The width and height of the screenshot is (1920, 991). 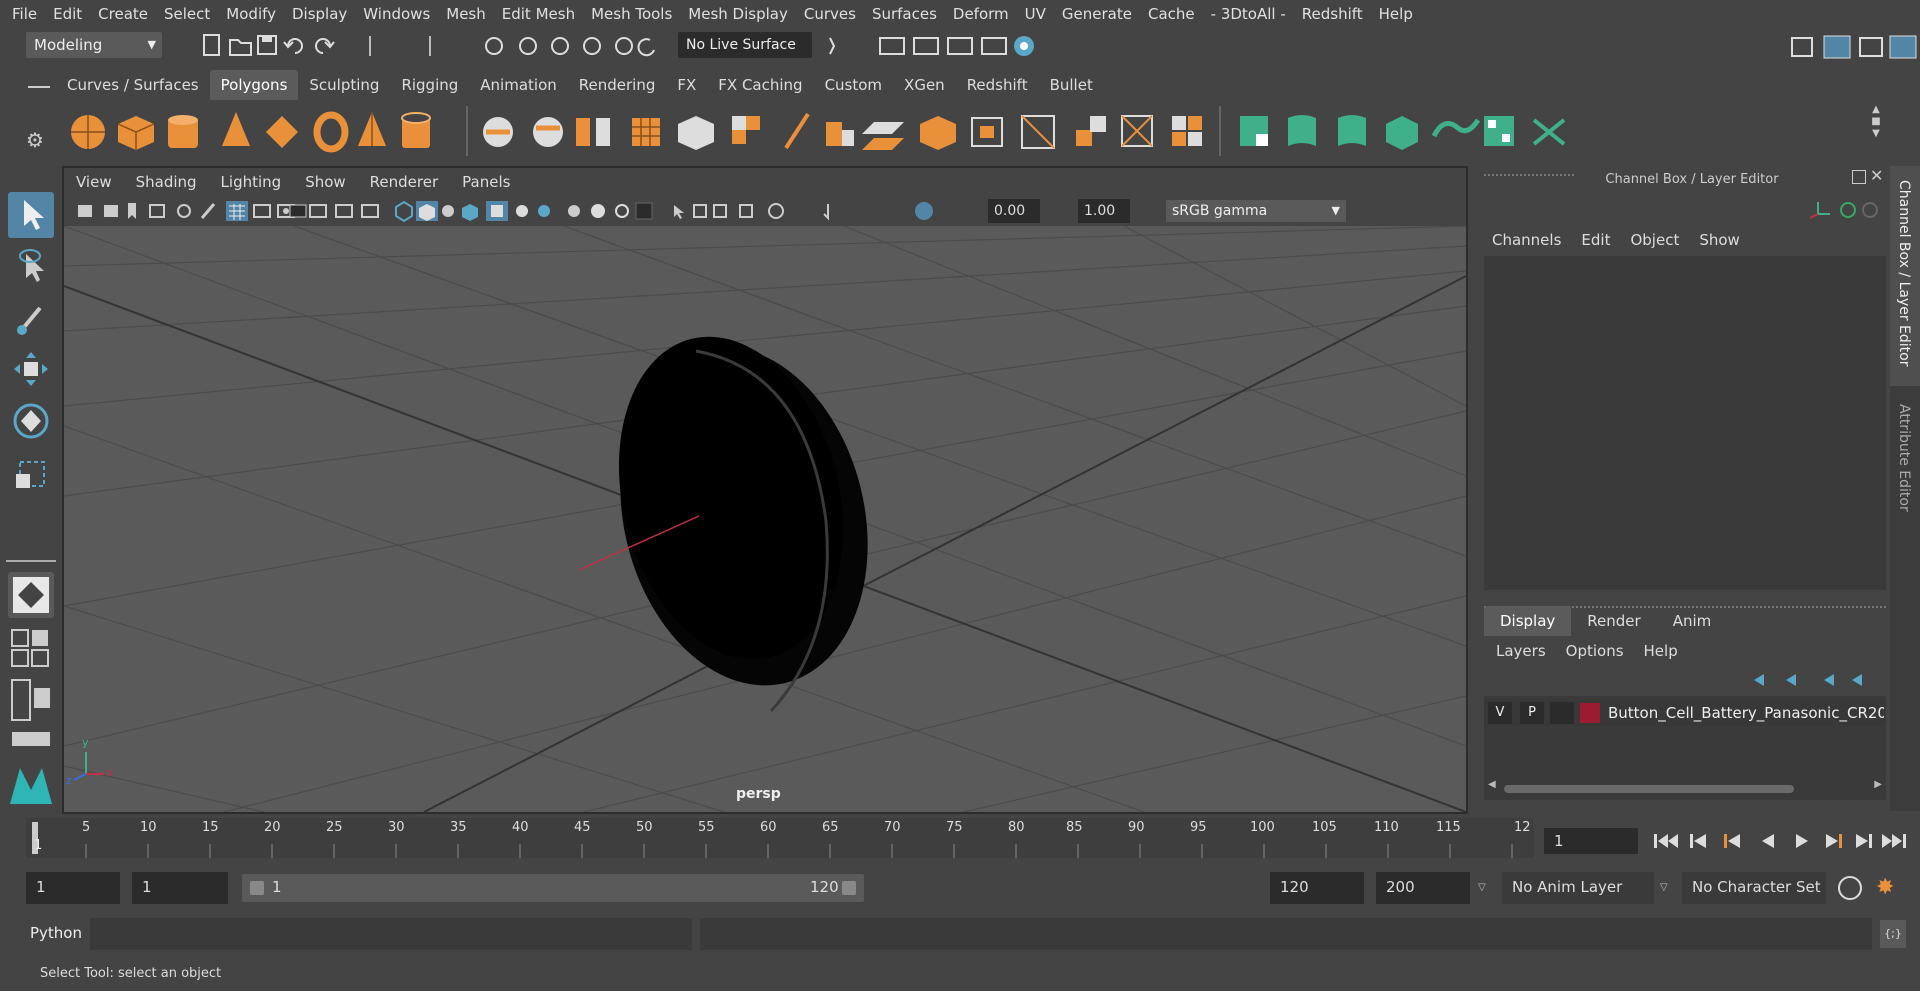 What do you see at coordinates (938, 133) in the screenshot?
I see `bevel-icon` at bounding box center [938, 133].